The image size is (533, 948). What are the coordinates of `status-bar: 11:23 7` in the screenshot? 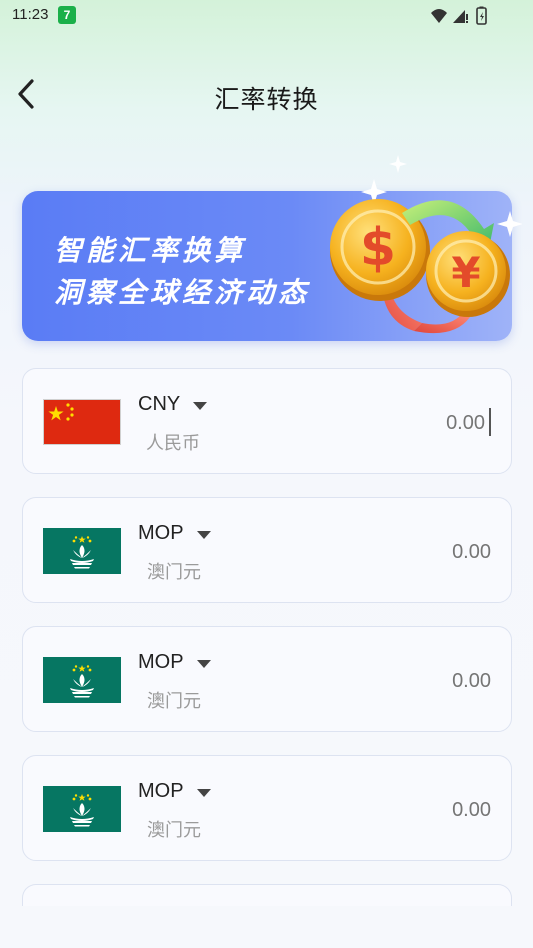 It's located at (266, 16).